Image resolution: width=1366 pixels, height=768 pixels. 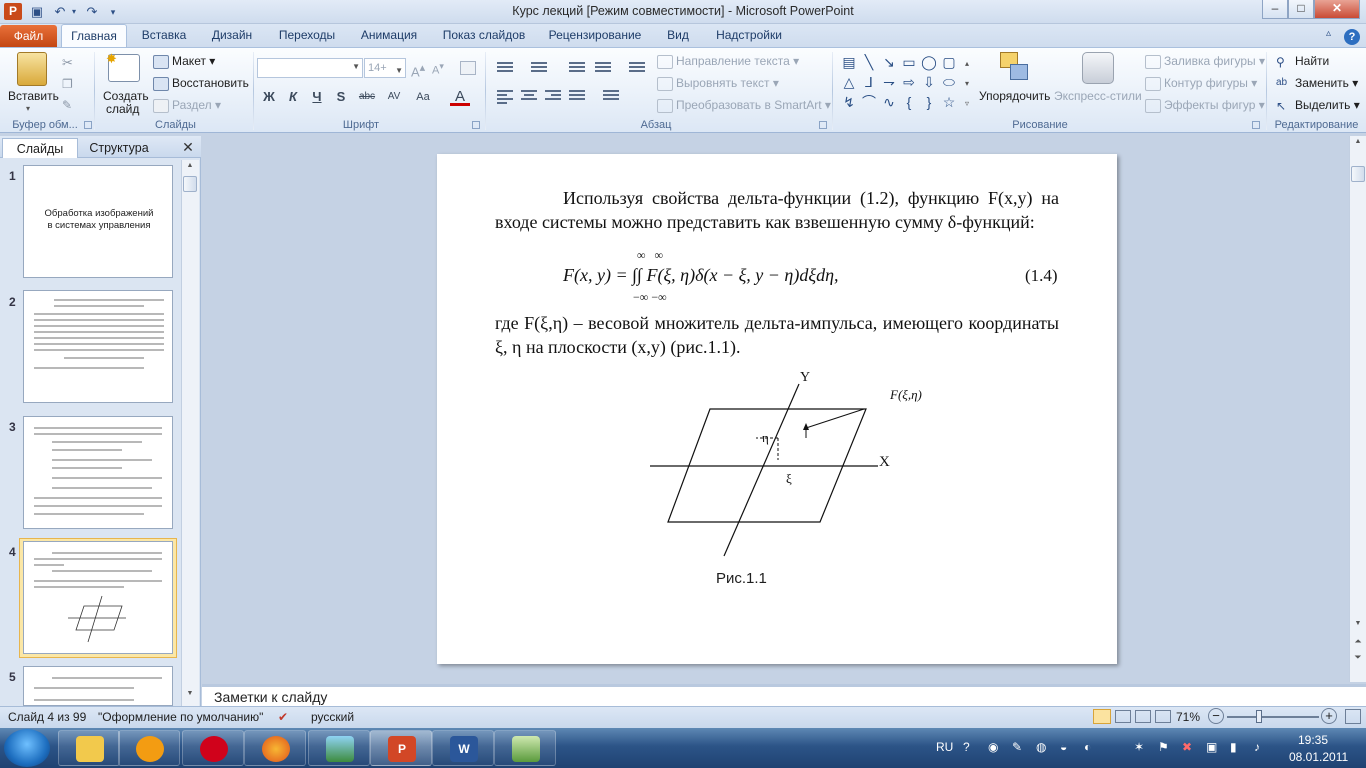 I want to click on theme-name: "Оформление по умолчанию", so click(x=180, y=717).